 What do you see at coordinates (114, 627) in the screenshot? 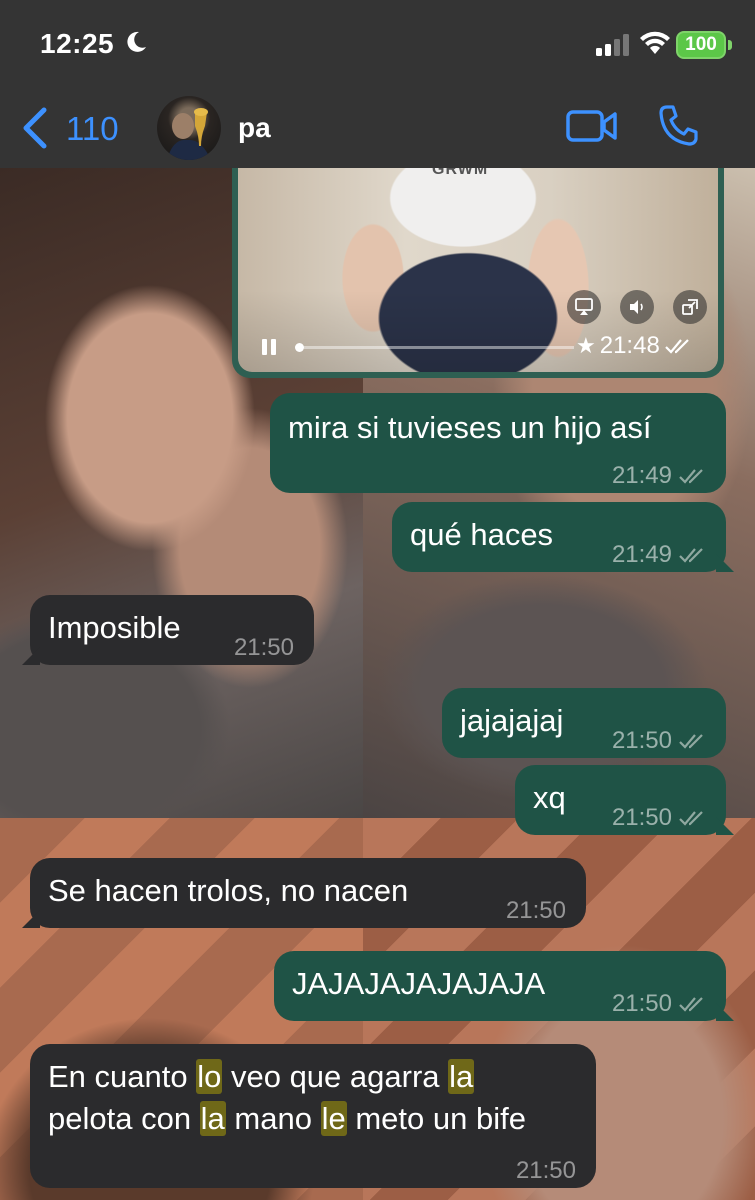
I see `message-text: Imposible` at bounding box center [114, 627].